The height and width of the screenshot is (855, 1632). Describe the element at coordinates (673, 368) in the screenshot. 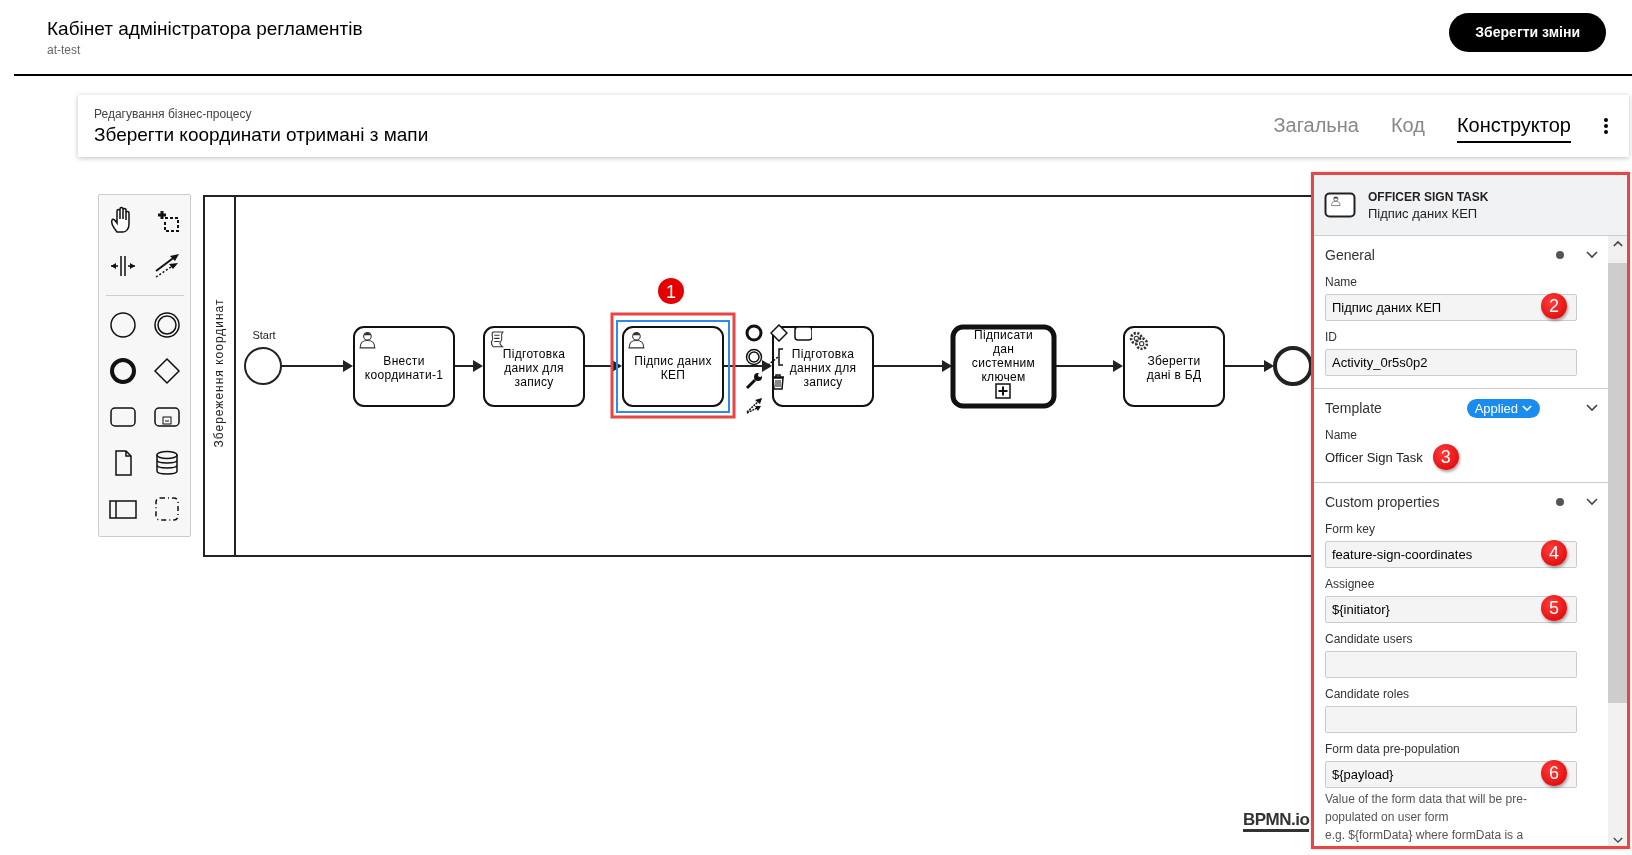

I see `task-label: Підпис даних КЕП` at that location.